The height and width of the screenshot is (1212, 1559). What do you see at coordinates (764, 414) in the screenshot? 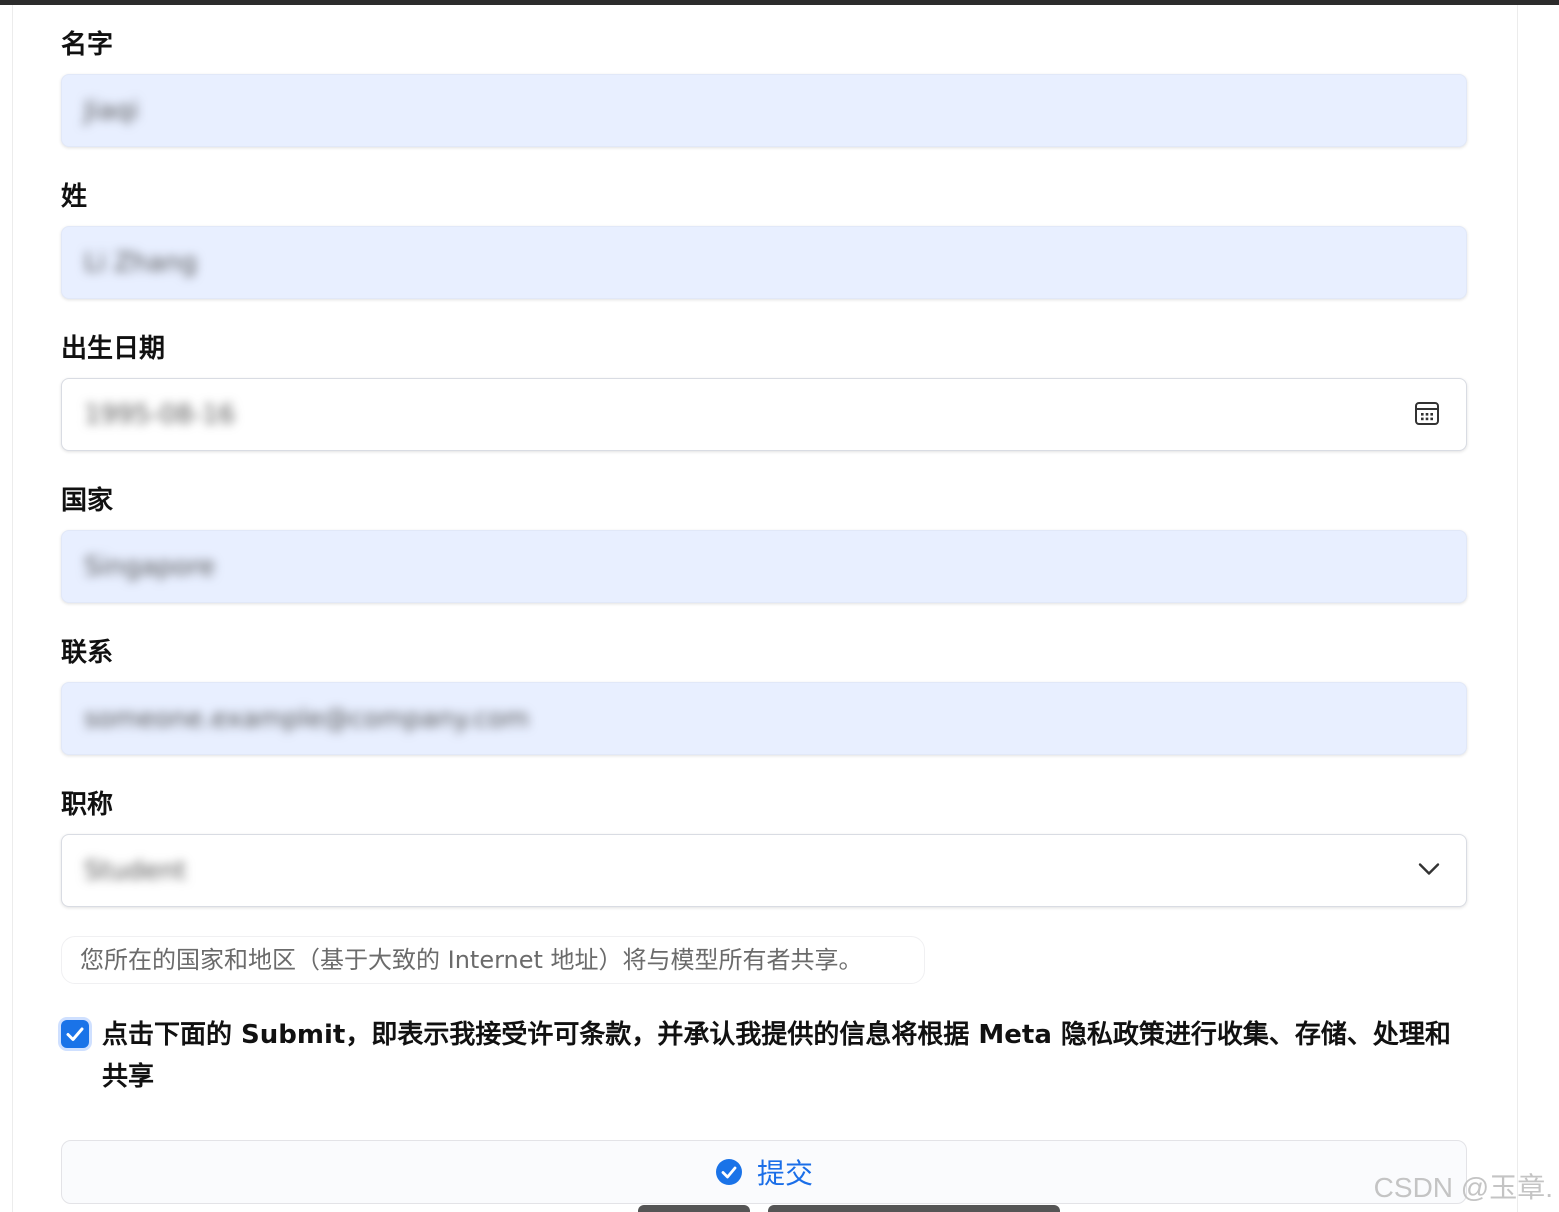
I see `birth-date-input: 1995-08-16` at bounding box center [764, 414].